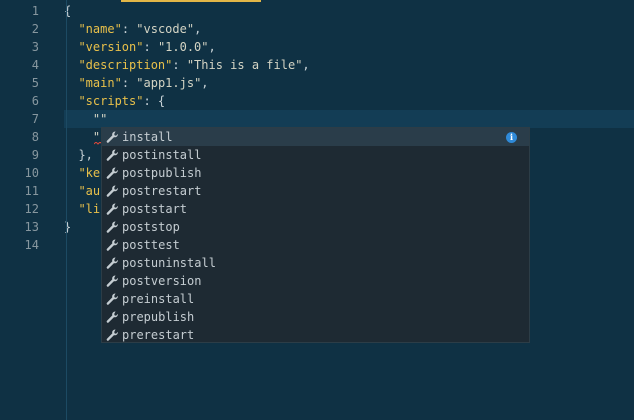  I want to click on suggest-label: prepublish, so click(158, 317).